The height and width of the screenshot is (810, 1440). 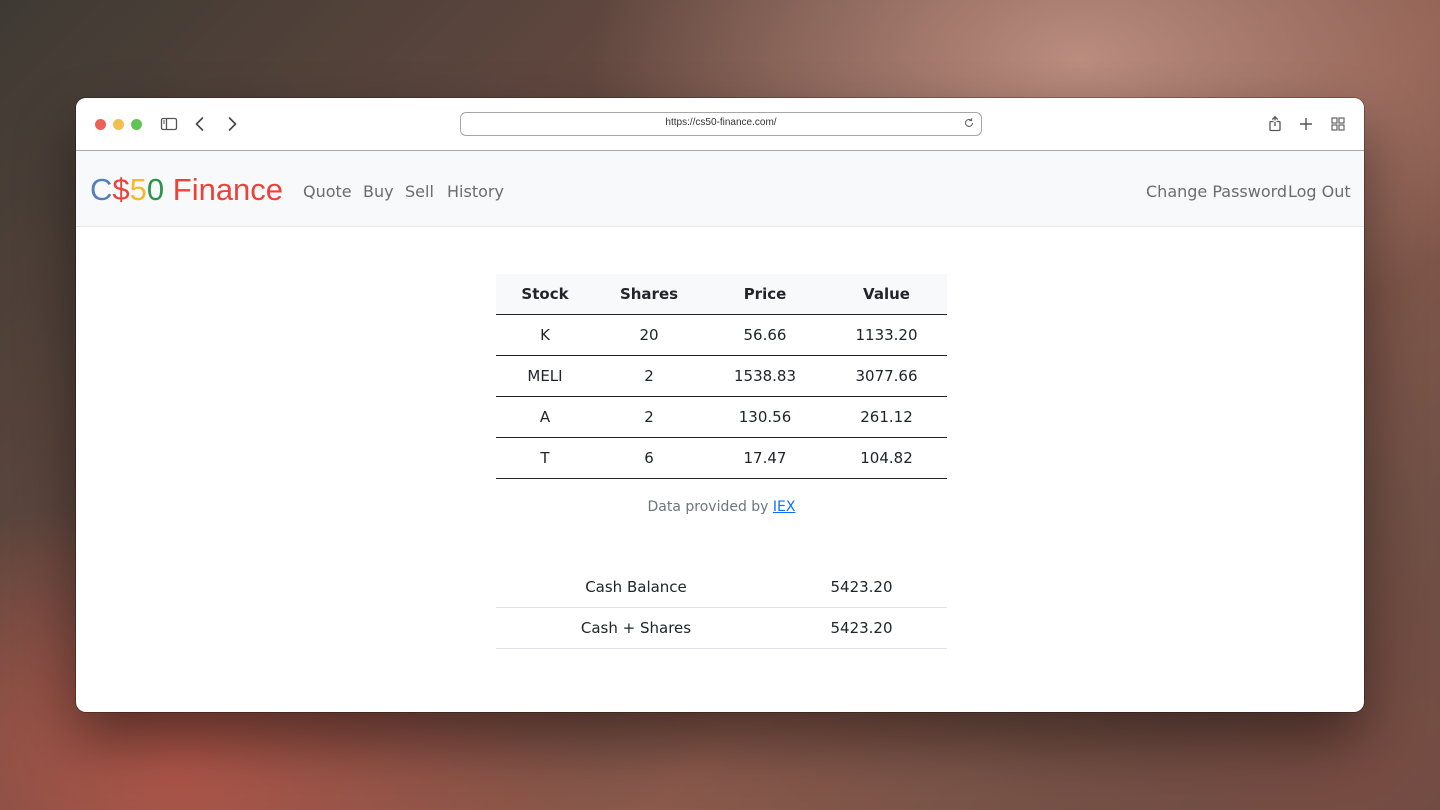 What do you see at coordinates (1319, 191) in the screenshot?
I see `nav-log-out-link: Log Out` at bounding box center [1319, 191].